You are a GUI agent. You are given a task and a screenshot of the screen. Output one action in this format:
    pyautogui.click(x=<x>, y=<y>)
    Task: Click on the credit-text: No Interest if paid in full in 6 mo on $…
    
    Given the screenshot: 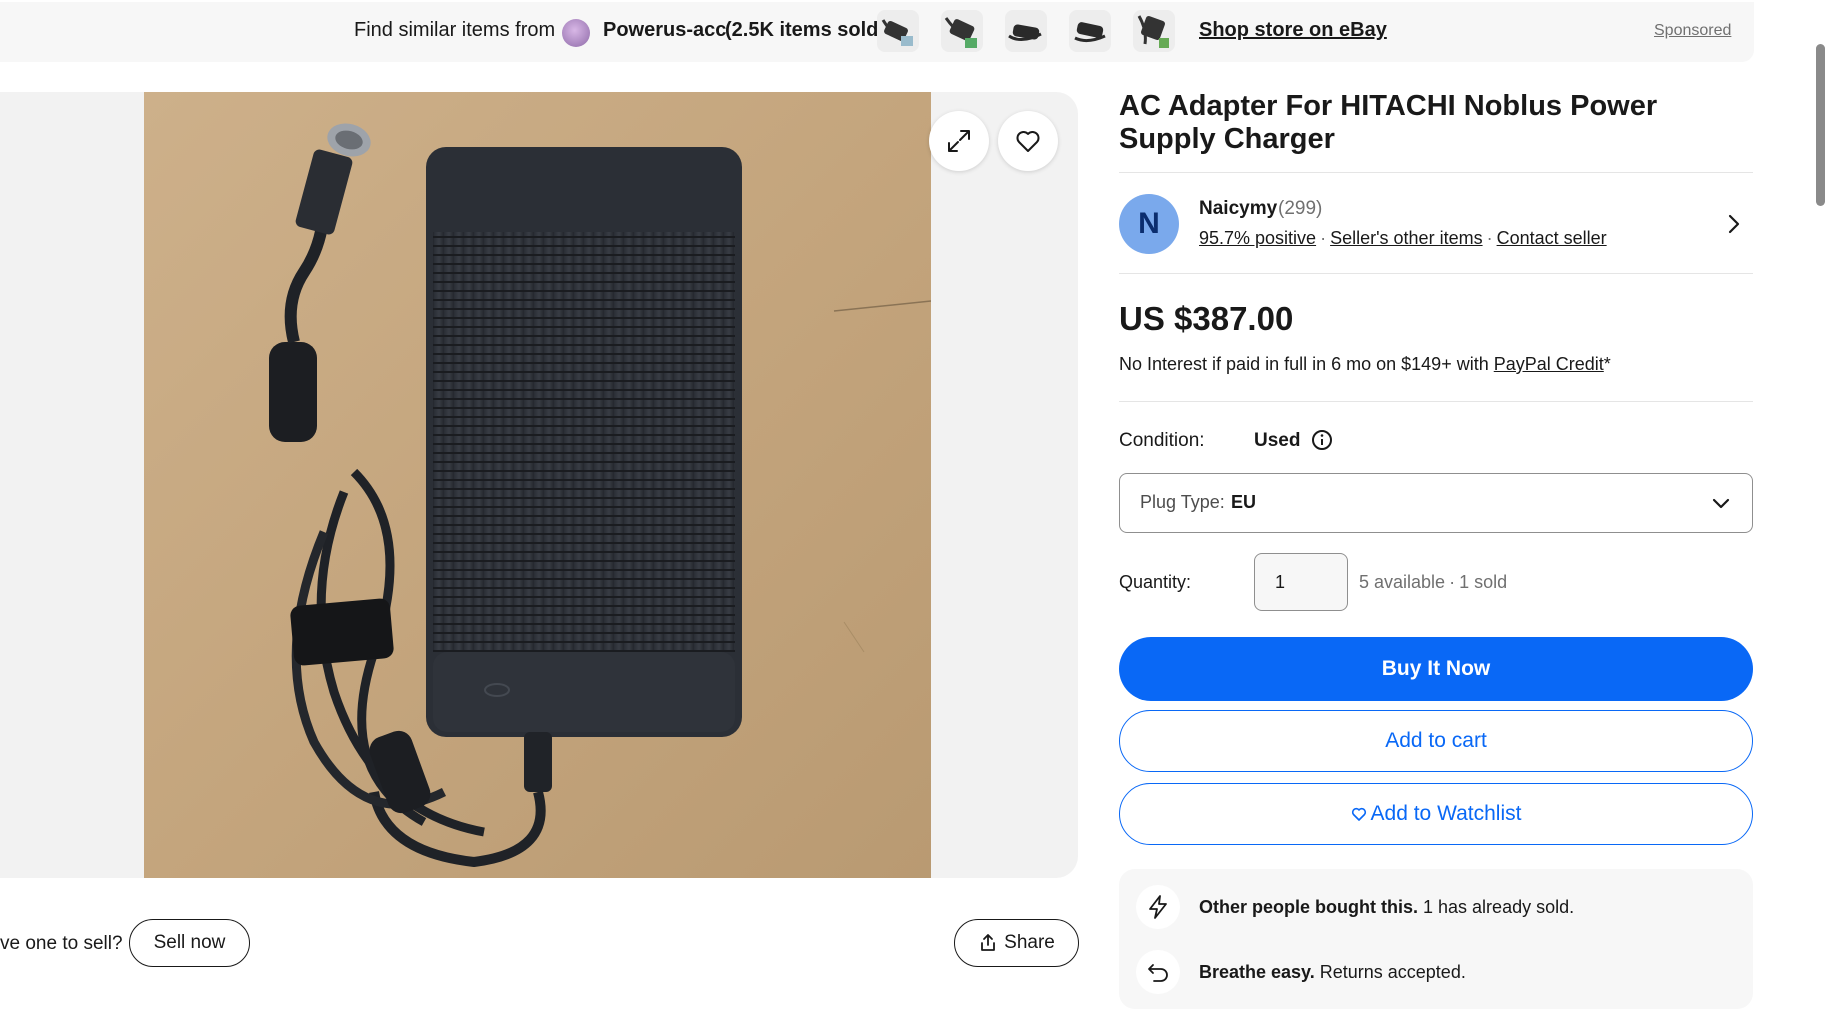 What is the action you would take?
    pyautogui.click(x=1304, y=364)
    